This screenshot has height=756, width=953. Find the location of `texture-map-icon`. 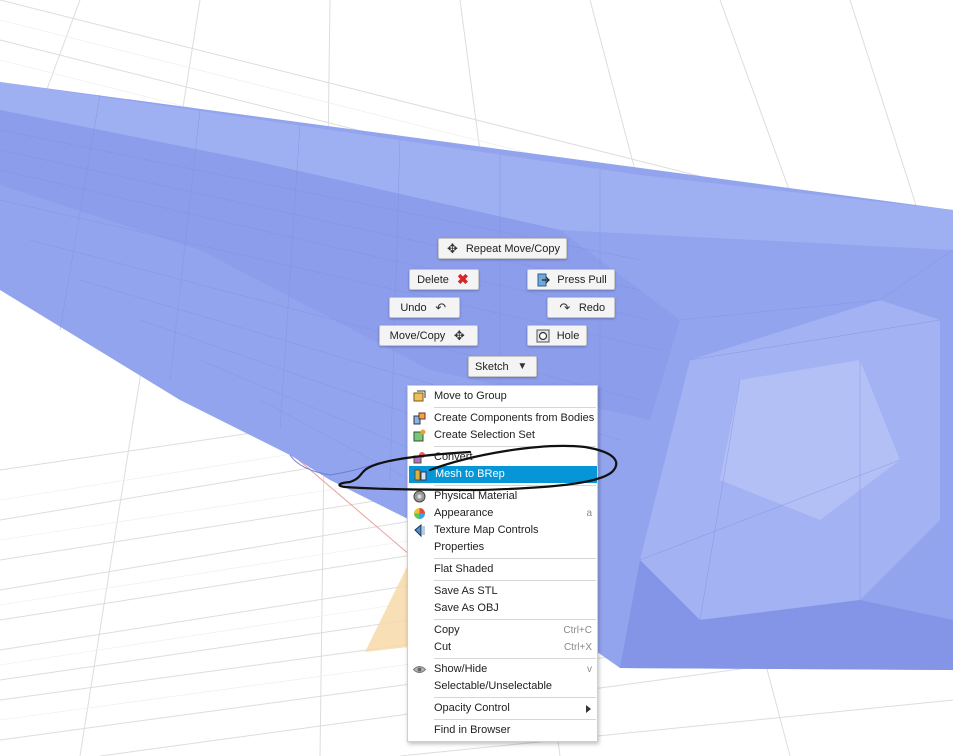

texture-map-icon is located at coordinates (419, 530).